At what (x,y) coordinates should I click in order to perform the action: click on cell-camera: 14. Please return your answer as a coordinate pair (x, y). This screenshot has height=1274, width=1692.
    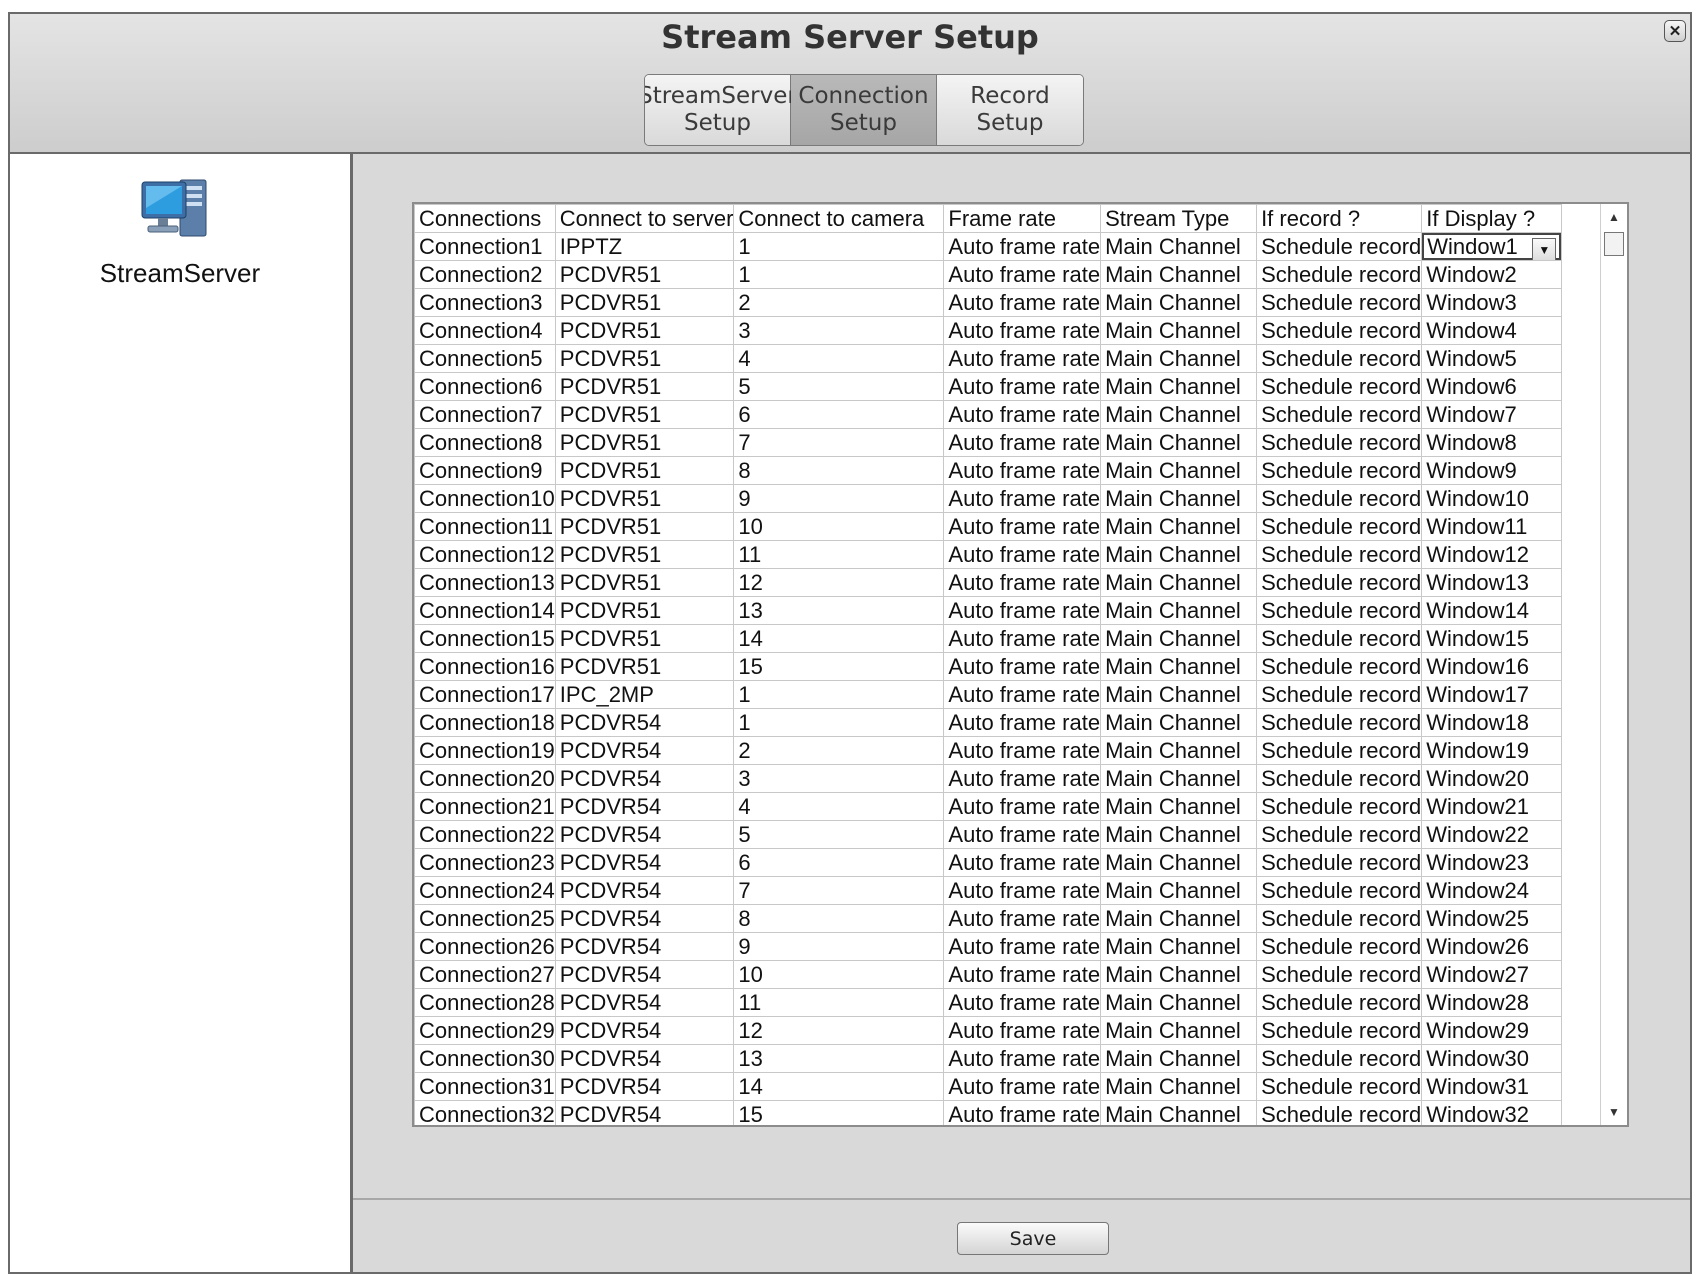
    Looking at the image, I should click on (839, 638).